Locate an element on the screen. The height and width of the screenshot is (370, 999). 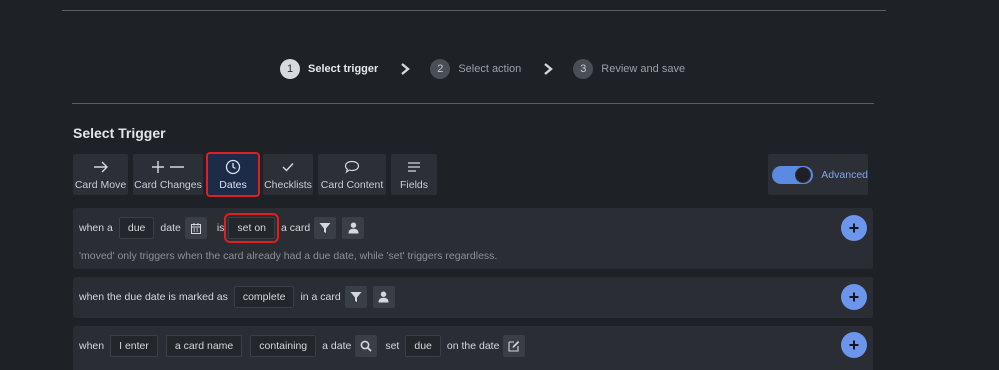
rule-sentence: when a due date is set on a card is located at coordinates (223, 228).